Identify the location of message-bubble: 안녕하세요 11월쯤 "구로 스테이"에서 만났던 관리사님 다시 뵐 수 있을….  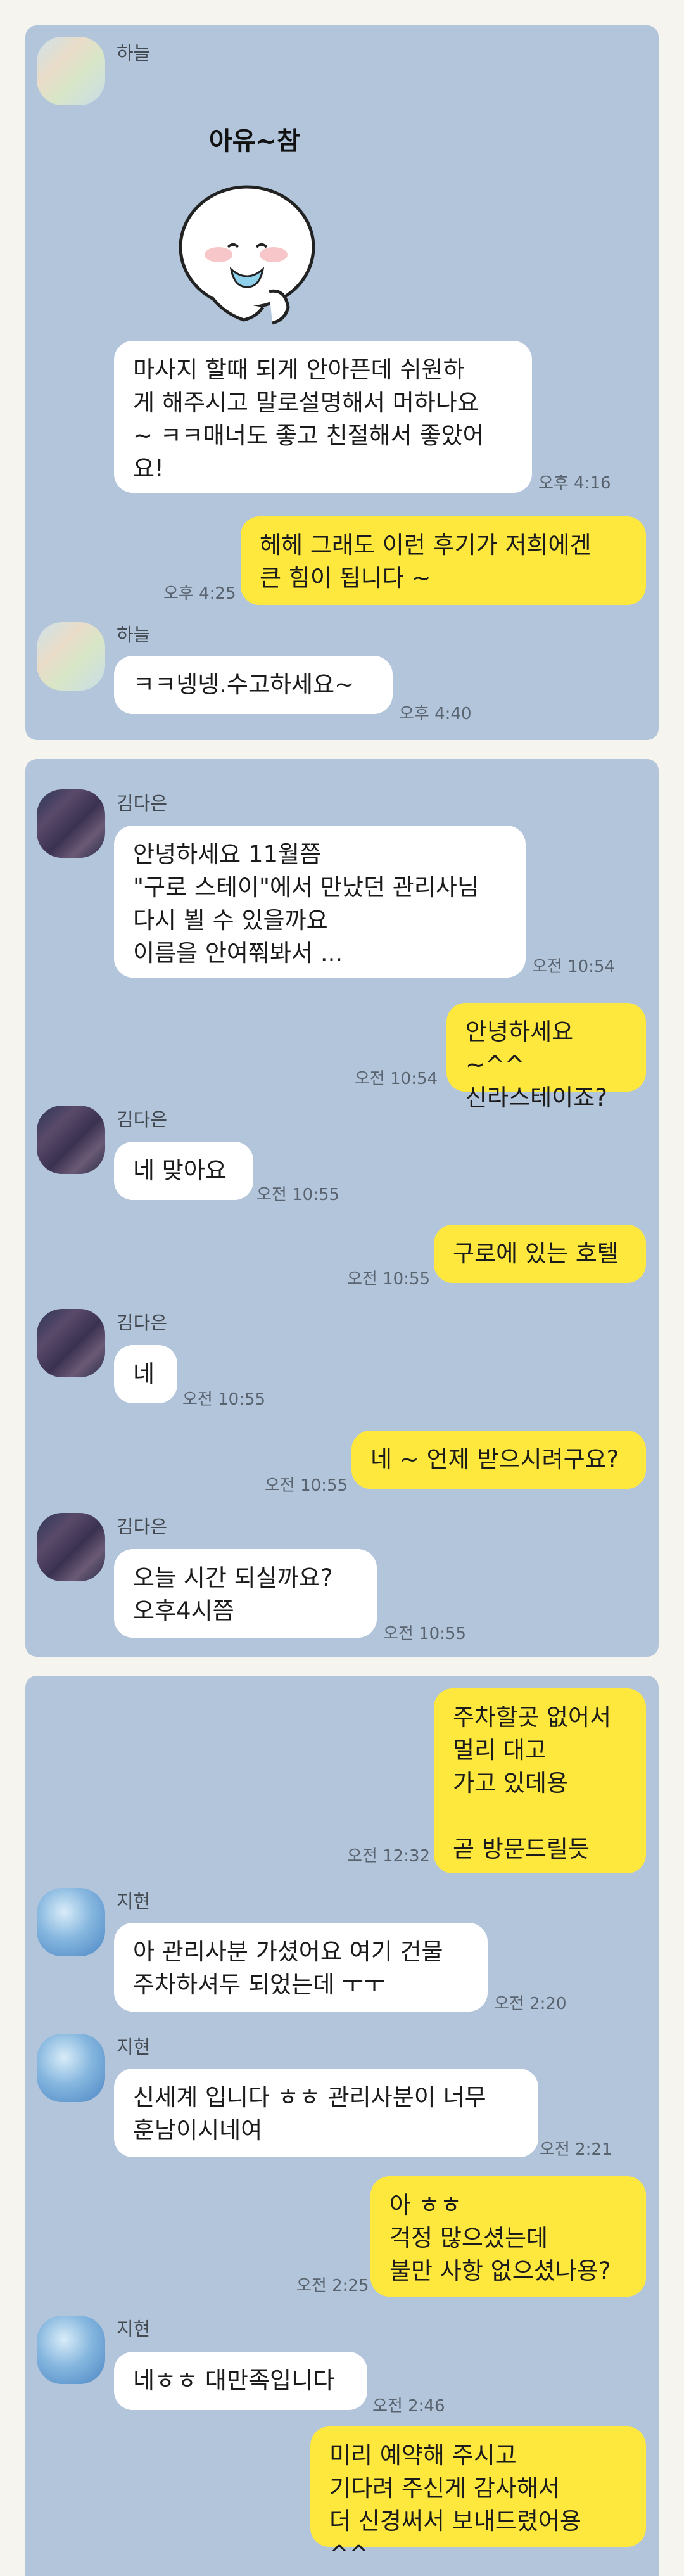
(320, 902).